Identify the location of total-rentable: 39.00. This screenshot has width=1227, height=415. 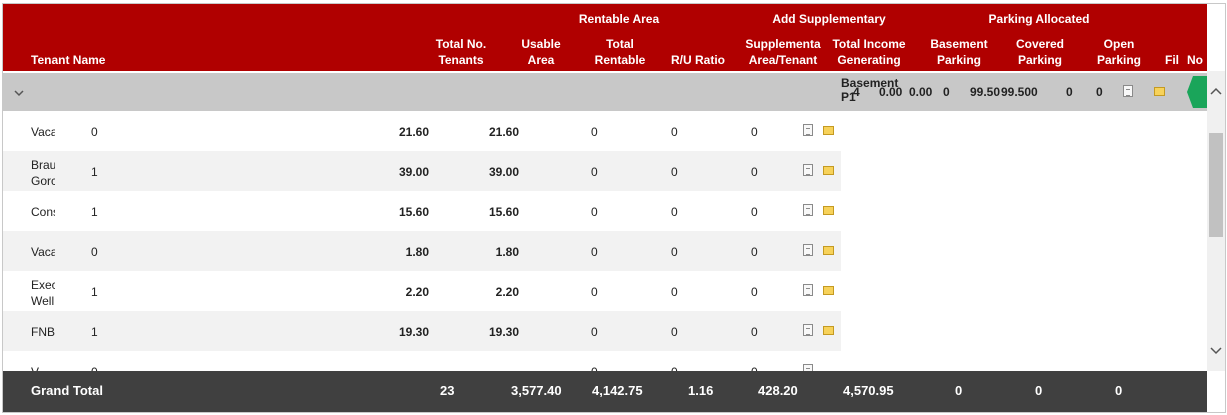
(503, 172).